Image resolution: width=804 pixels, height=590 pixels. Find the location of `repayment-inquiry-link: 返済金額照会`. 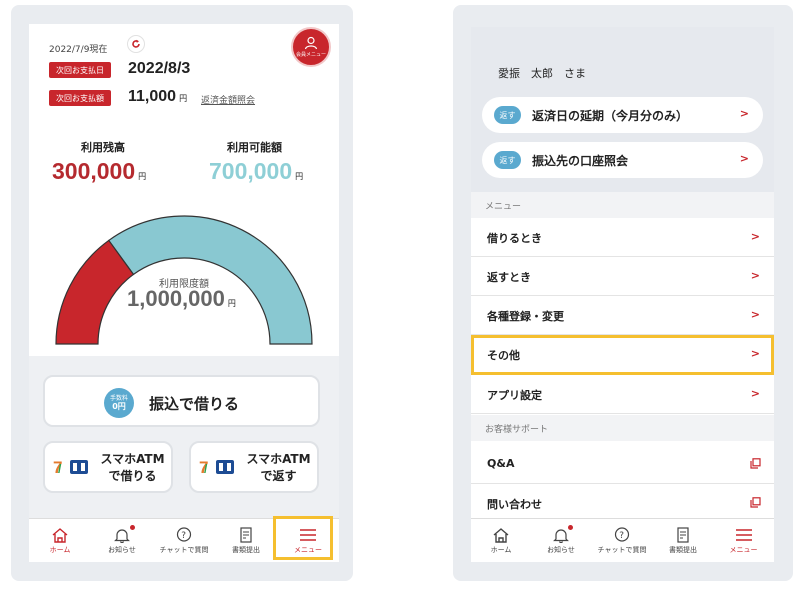

repayment-inquiry-link: 返済金額照会 is located at coordinates (228, 99).